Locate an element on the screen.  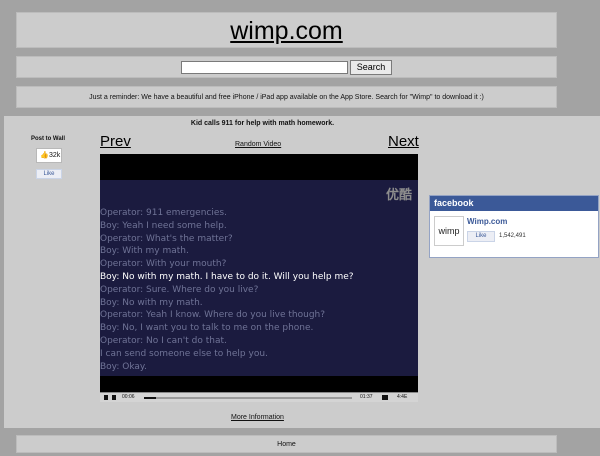
screen-size-button: 4:4E is located at coordinates (402, 397).